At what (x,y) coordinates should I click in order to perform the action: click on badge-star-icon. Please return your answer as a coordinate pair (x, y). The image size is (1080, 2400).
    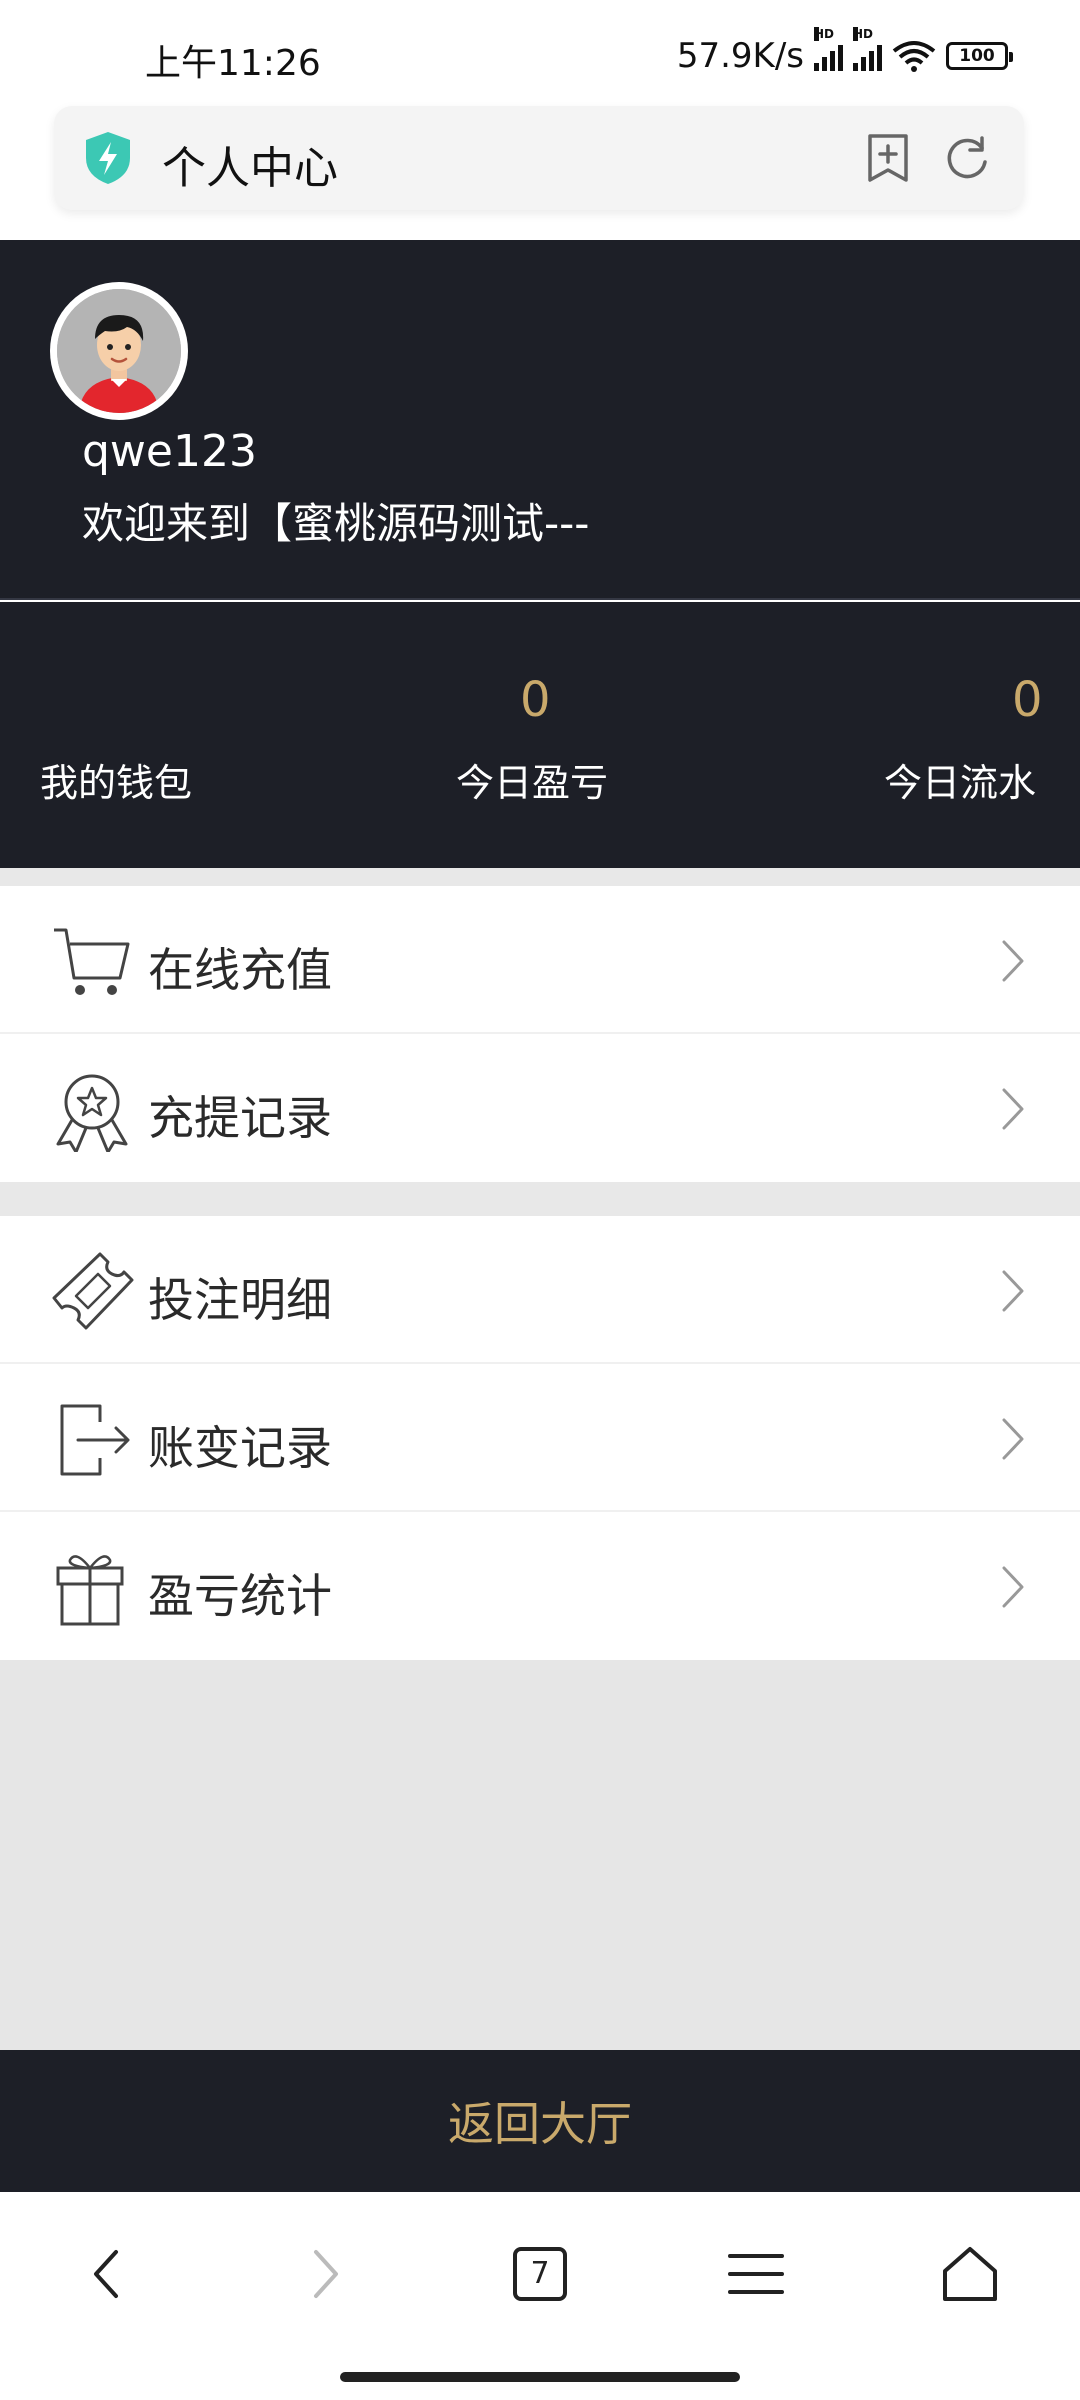
    Looking at the image, I should click on (92, 1113).